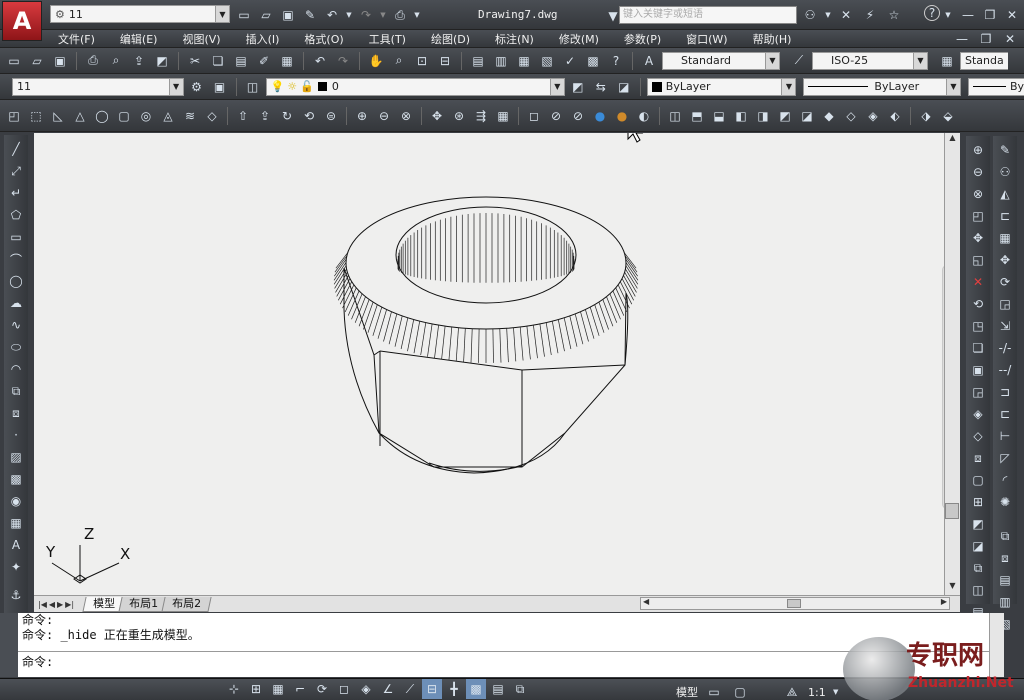  Describe the element at coordinates (741, 116) in the screenshot. I see `left-view-icon: ◧` at that location.